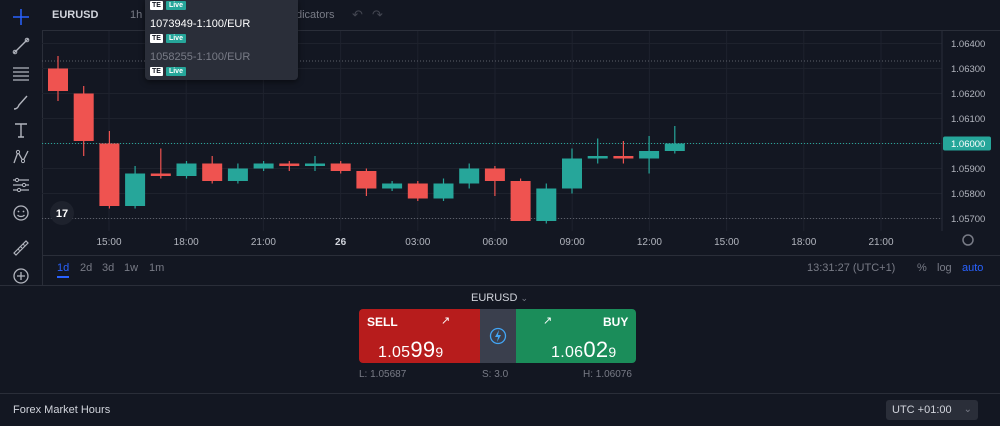 This screenshot has height=426, width=1000. Describe the element at coordinates (494, 242) in the screenshot. I see `time-axis-label: 06:00` at that location.